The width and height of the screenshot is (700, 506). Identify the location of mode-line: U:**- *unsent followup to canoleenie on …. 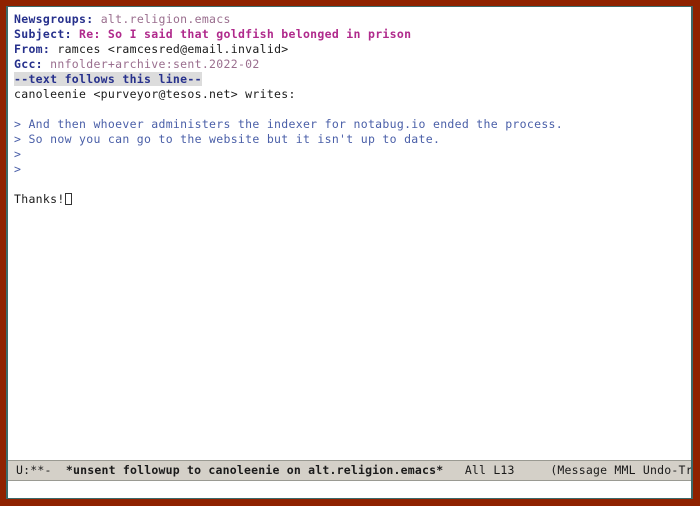
(349, 470).